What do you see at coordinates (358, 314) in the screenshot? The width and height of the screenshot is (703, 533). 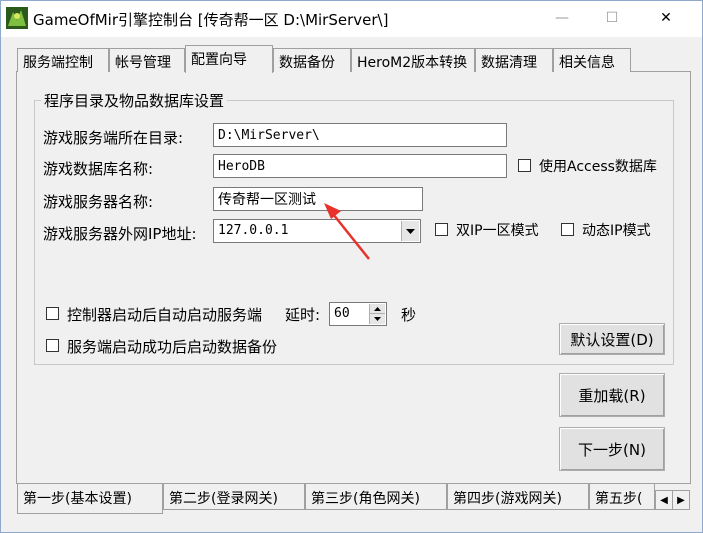 I see `delay-spinner: 60` at bounding box center [358, 314].